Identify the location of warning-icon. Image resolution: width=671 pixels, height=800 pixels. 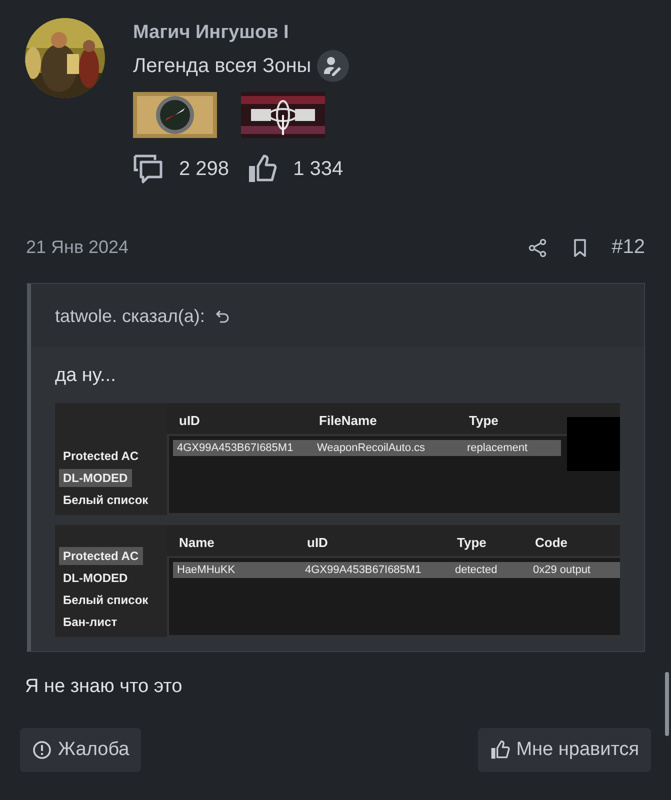
(42, 750).